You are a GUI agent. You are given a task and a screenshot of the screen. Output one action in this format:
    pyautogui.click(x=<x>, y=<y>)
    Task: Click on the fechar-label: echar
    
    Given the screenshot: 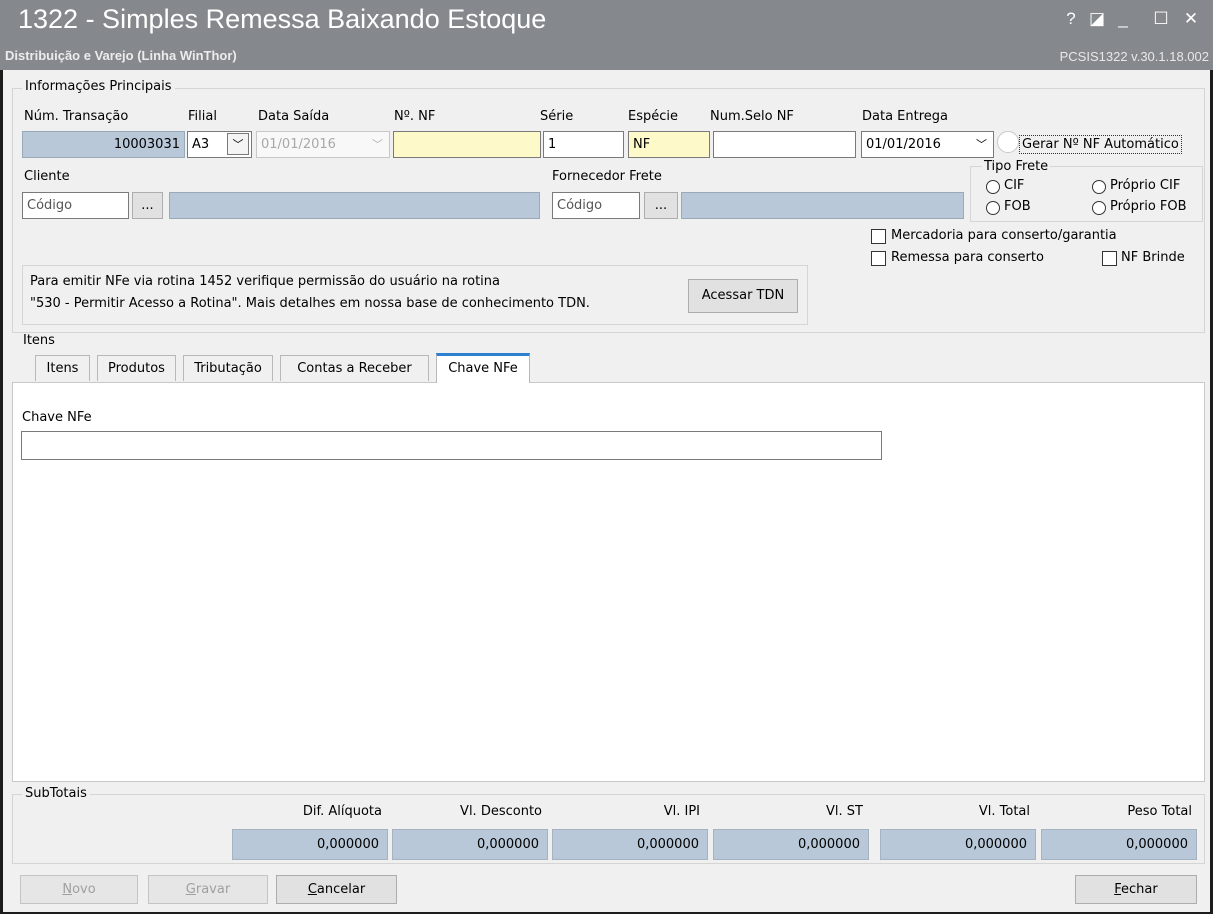 What is the action you would take?
    pyautogui.click(x=1139, y=889)
    